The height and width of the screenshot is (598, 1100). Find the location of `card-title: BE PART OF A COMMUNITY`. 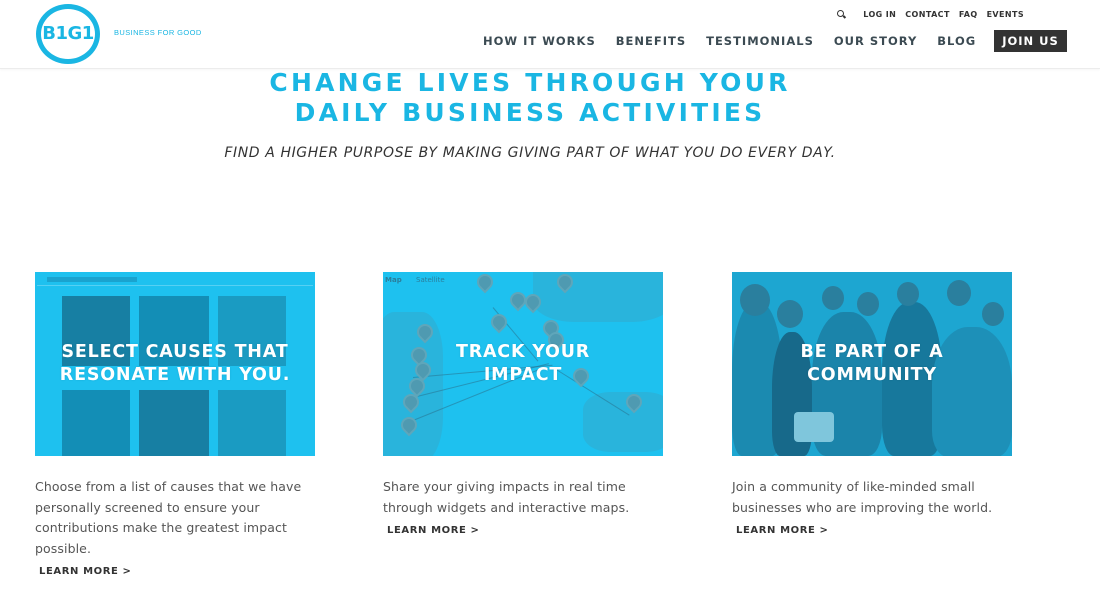

card-title: BE PART OF A COMMUNITY is located at coordinates (872, 364).